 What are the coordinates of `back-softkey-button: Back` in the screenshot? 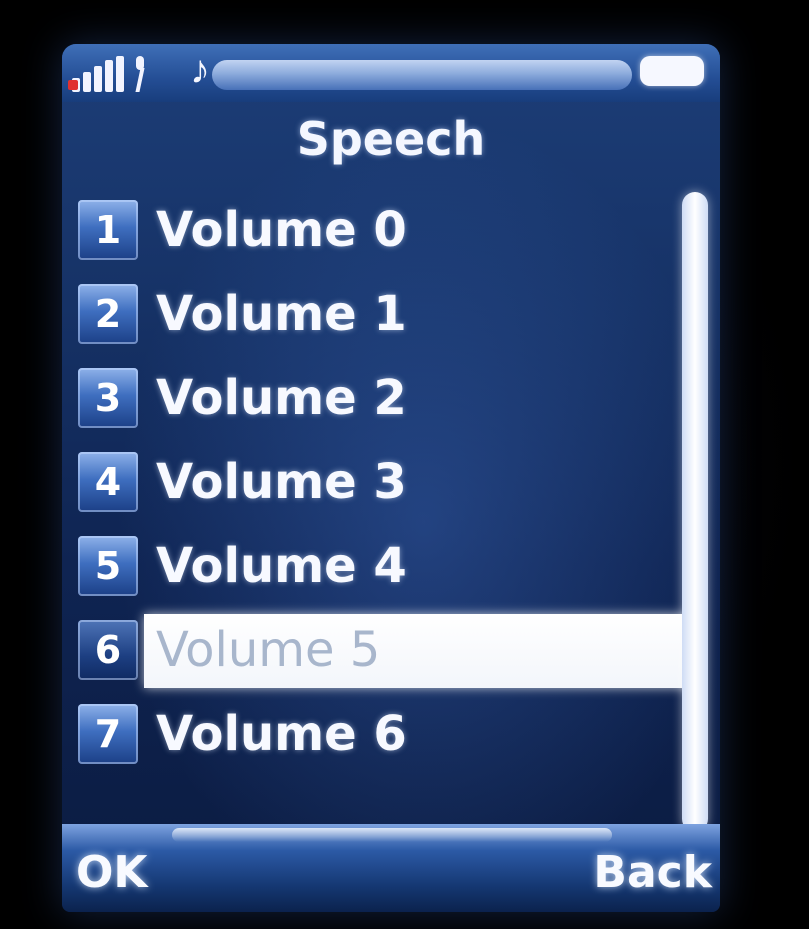 It's located at (652, 872).